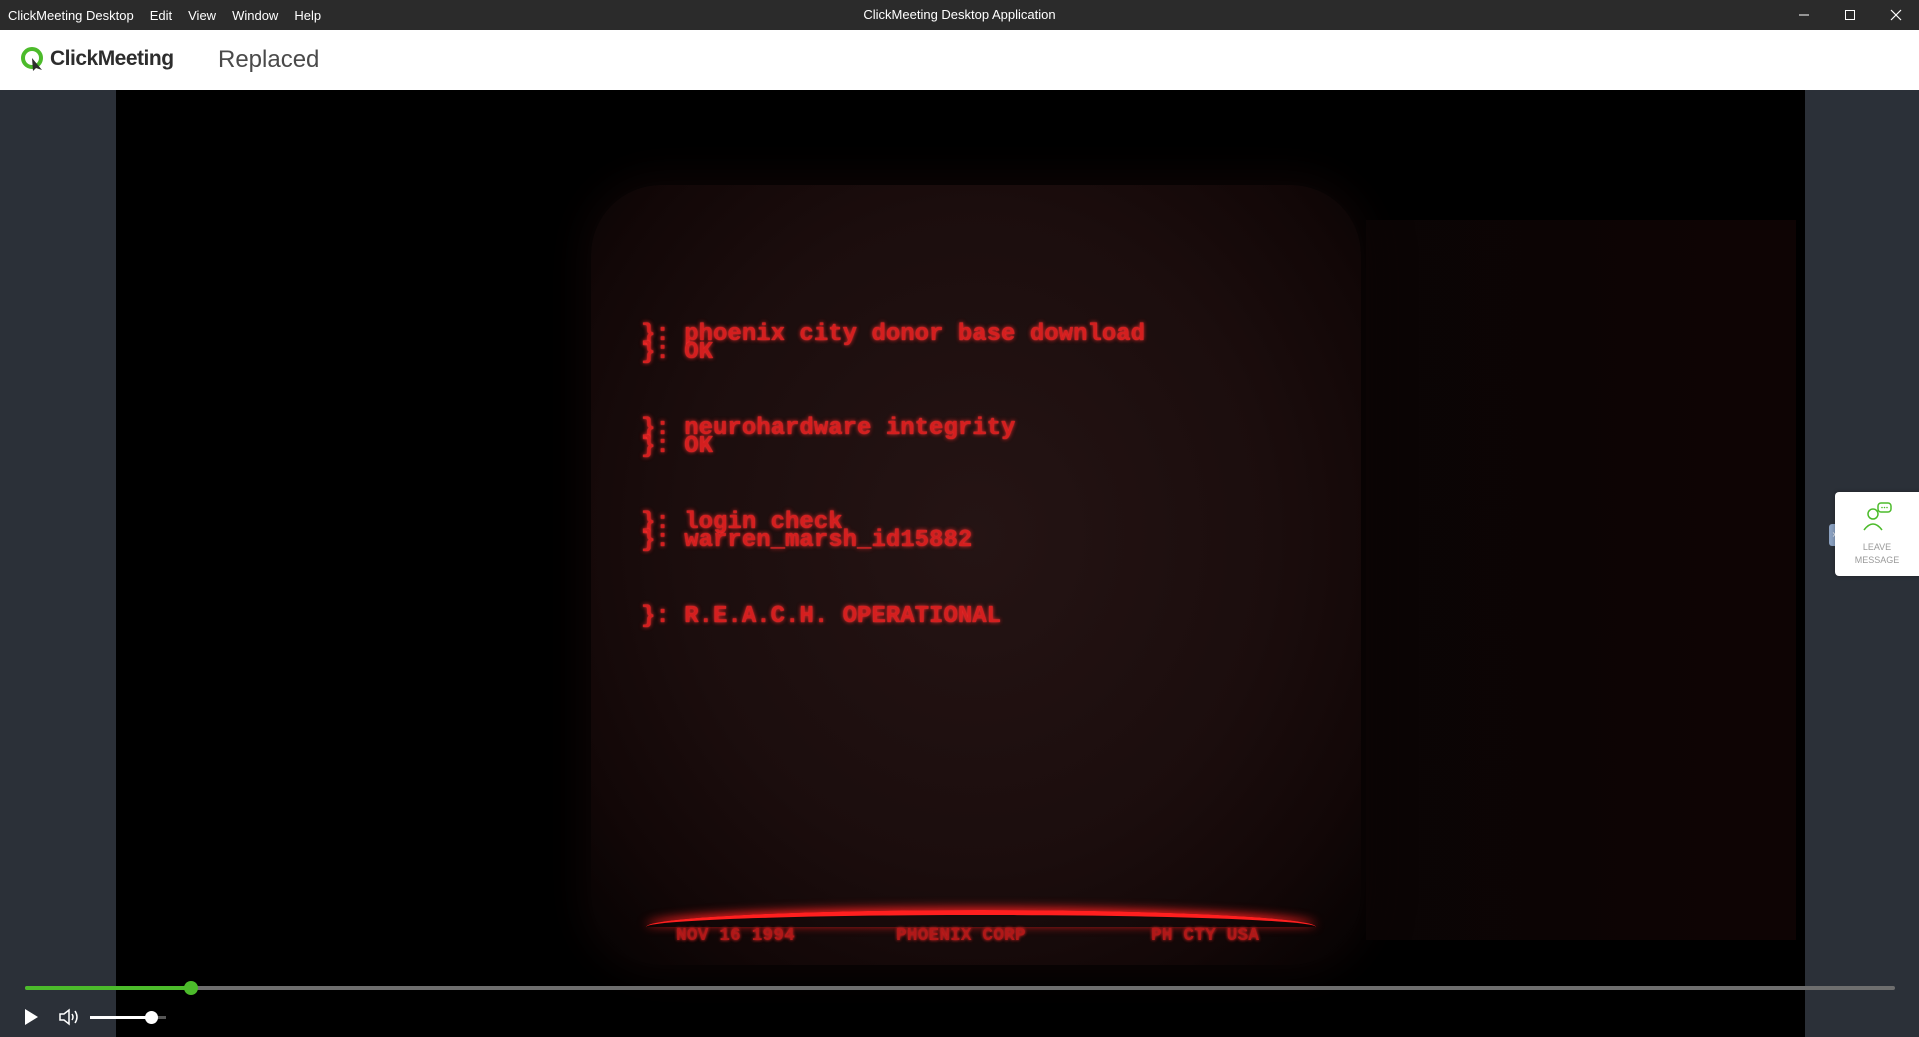 The image size is (1919, 1037). I want to click on close-icon, so click(1896, 15).